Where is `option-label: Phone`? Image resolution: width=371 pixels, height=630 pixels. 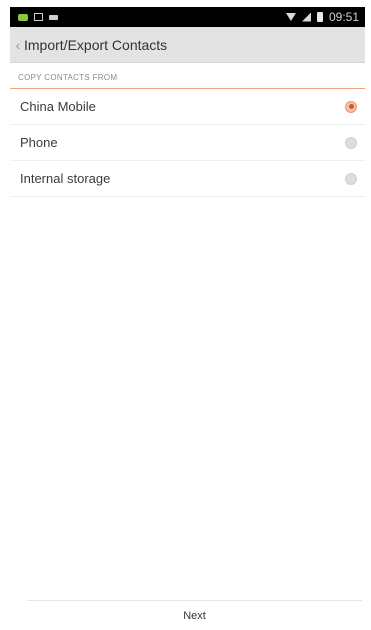
option-label: Phone is located at coordinates (39, 142).